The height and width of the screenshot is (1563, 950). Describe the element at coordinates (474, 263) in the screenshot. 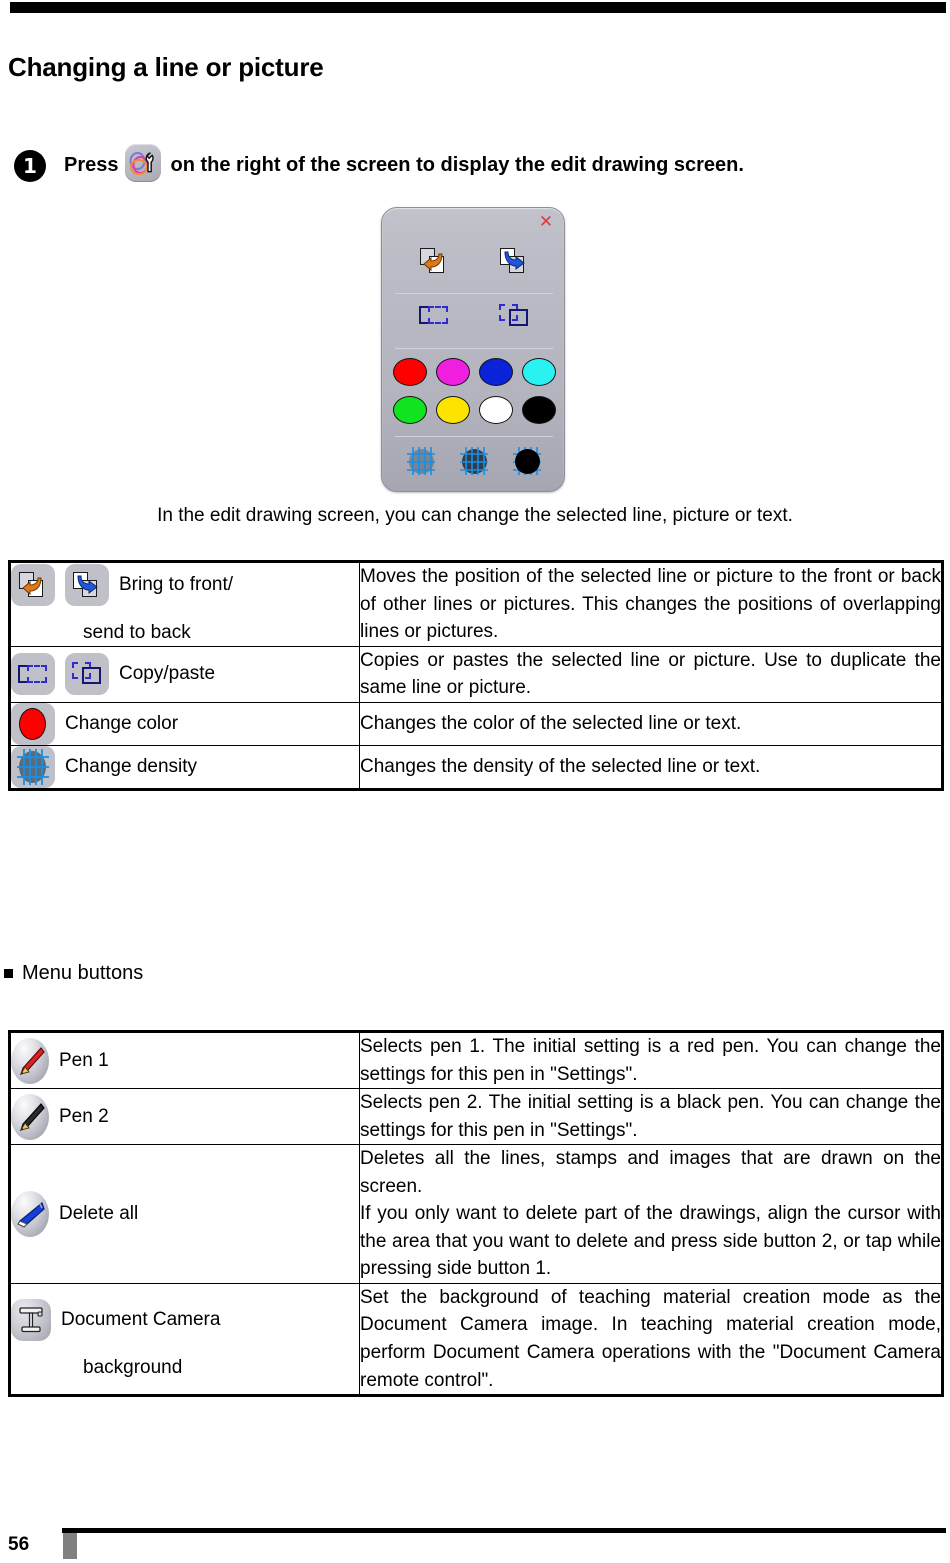

I see `panel-zorder-row` at that location.